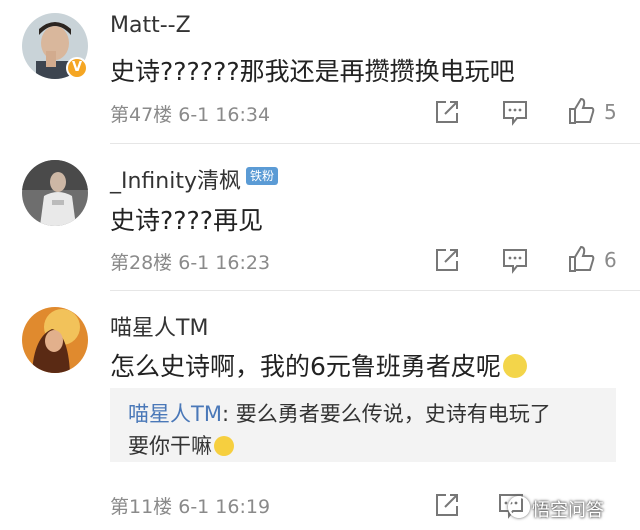  I want to click on floor-number: 第11楼, so click(141, 507).